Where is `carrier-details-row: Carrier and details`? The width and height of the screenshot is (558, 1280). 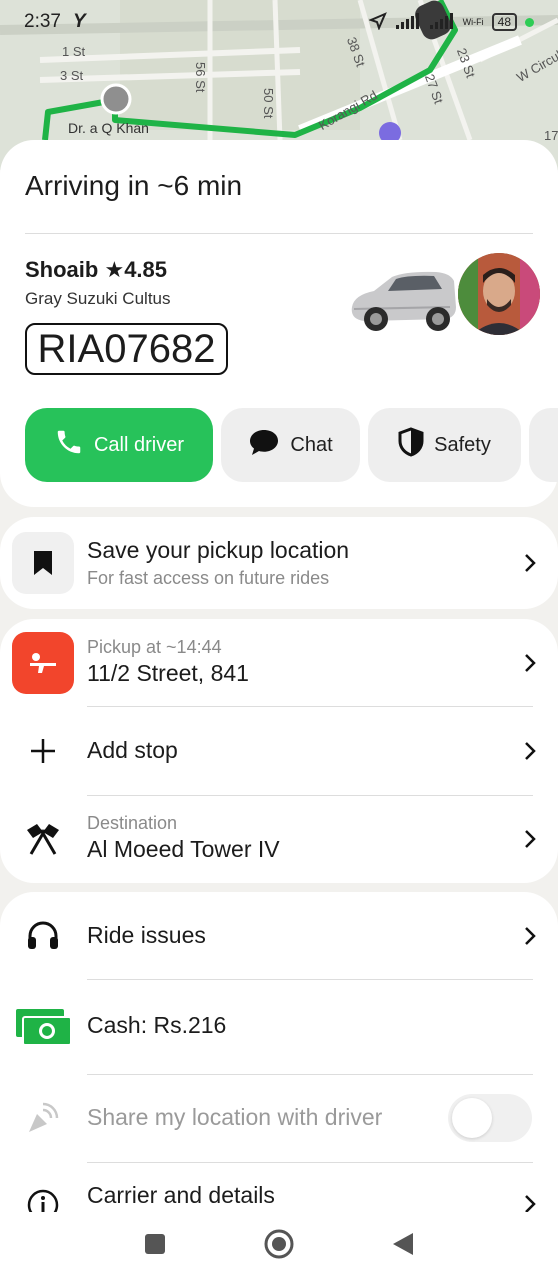
carrier-details-row: Carrier and details is located at coordinates (279, 1187).